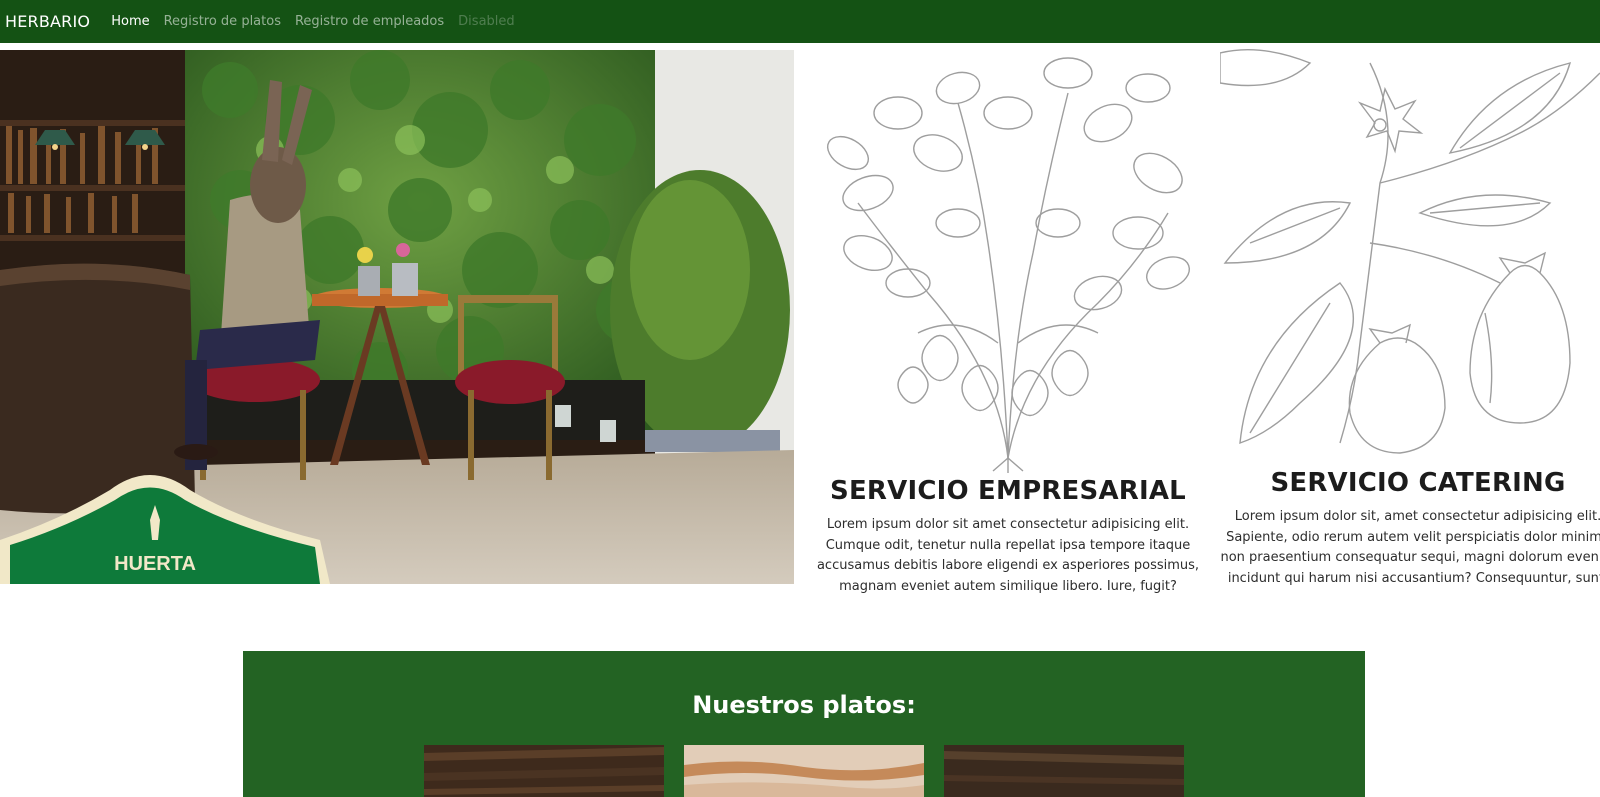 The width and height of the screenshot is (1600, 797). What do you see at coordinates (804, 705) in the screenshot?
I see `platos-title: Nuestros platos:` at bounding box center [804, 705].